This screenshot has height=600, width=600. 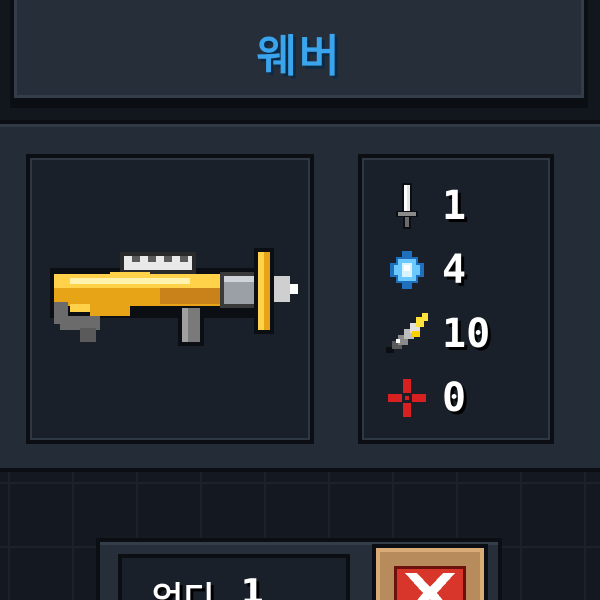 I want to click on stat-row-energy: 4, so click(x=467, y=270).